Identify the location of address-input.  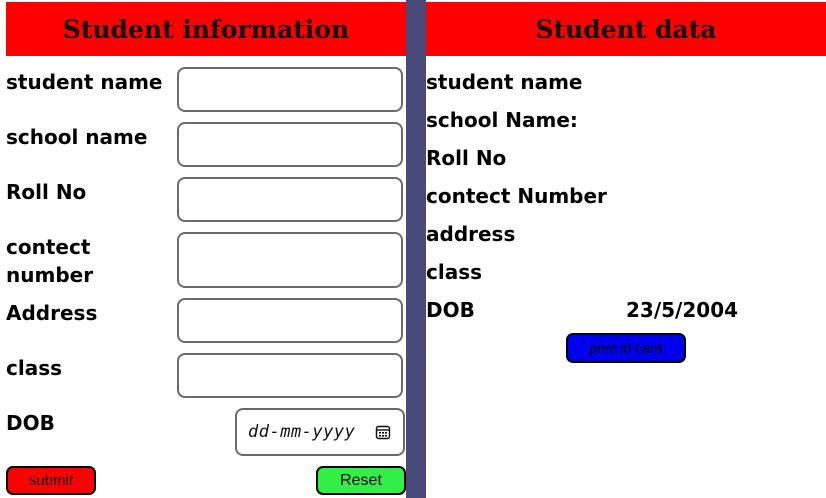
(290, 320).